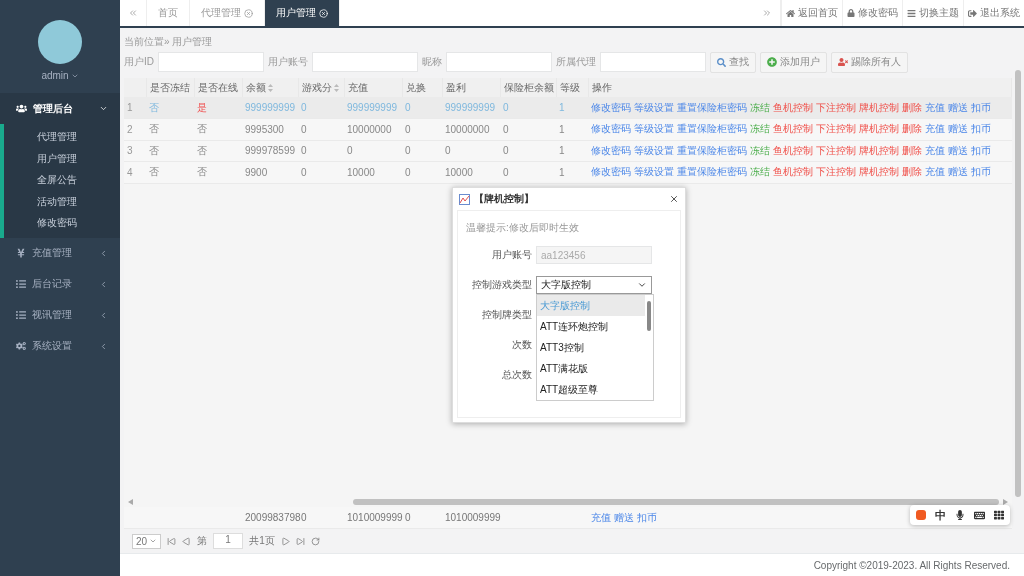  What do you see at coordinates (594, 285) in the screenshot?
I see `game-type-select: 大字版控制` at bounding box center [594, 285].